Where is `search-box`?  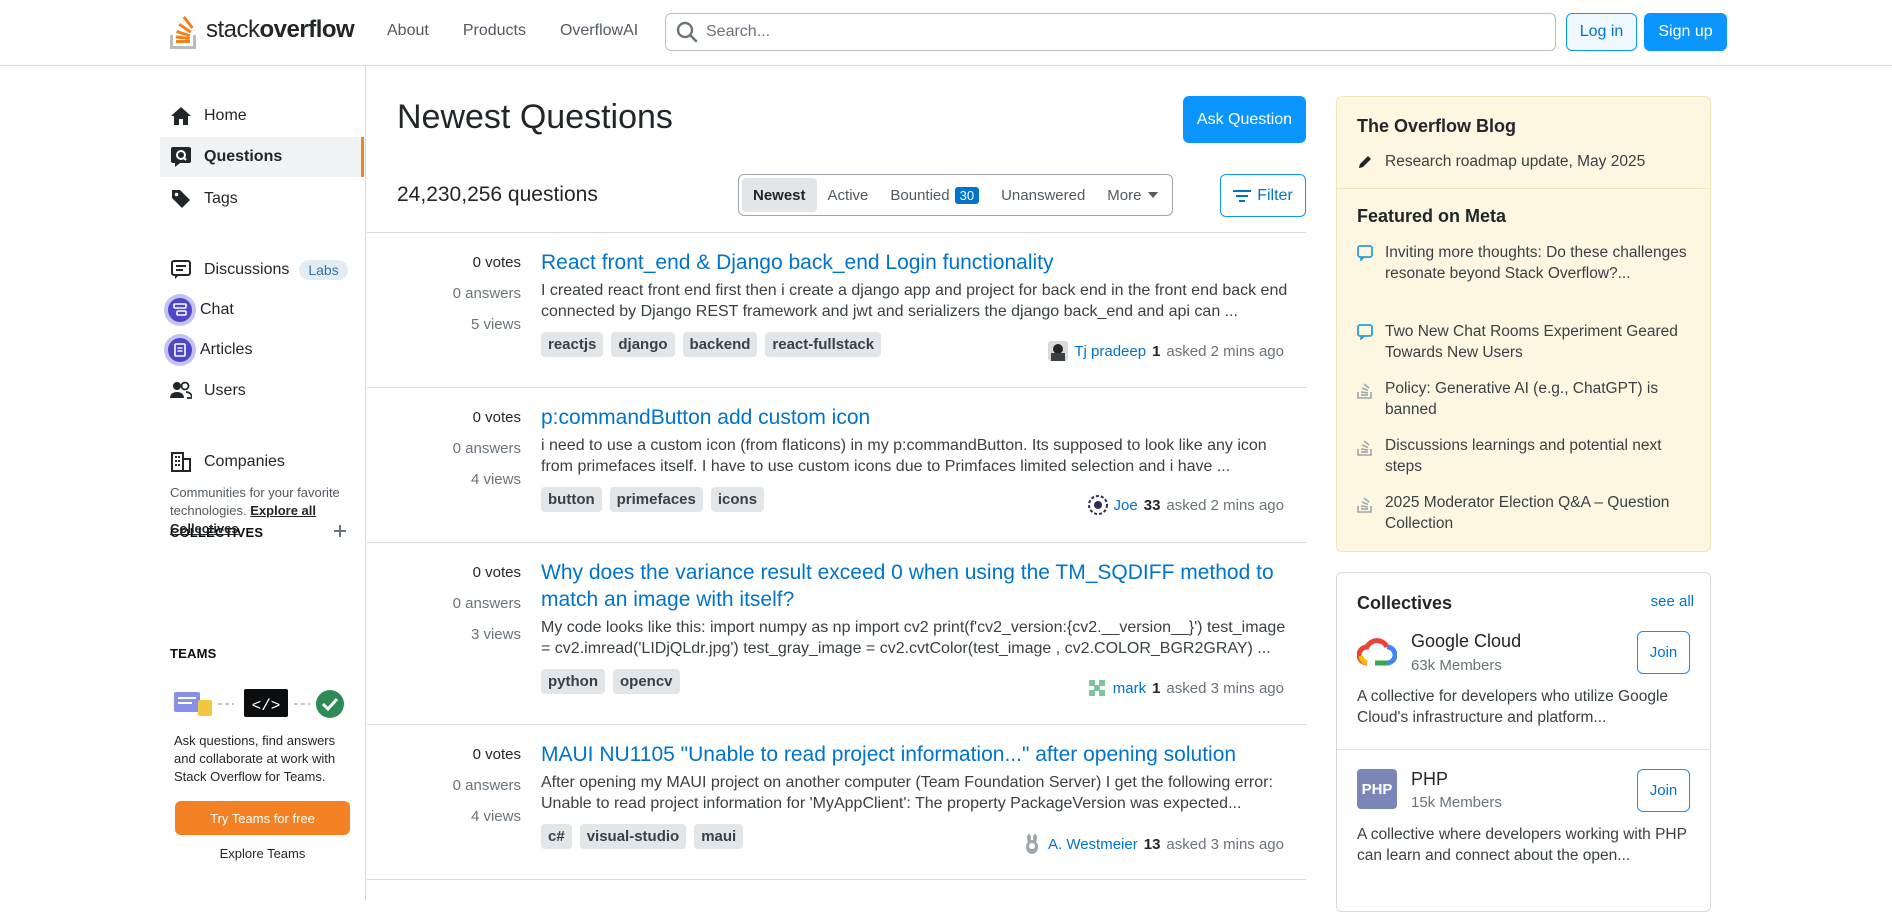 search-box is located at coordinates (1110, 32).